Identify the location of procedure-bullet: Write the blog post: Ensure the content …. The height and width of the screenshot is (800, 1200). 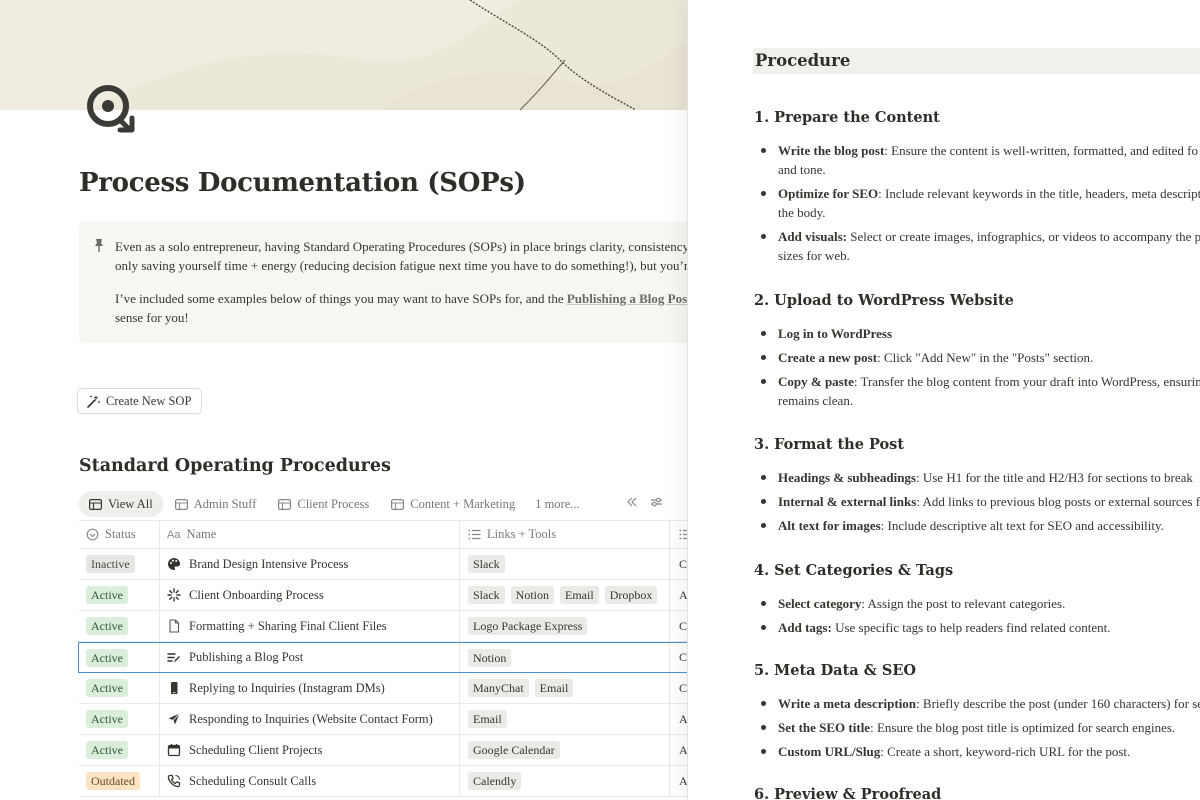
(979, 150).